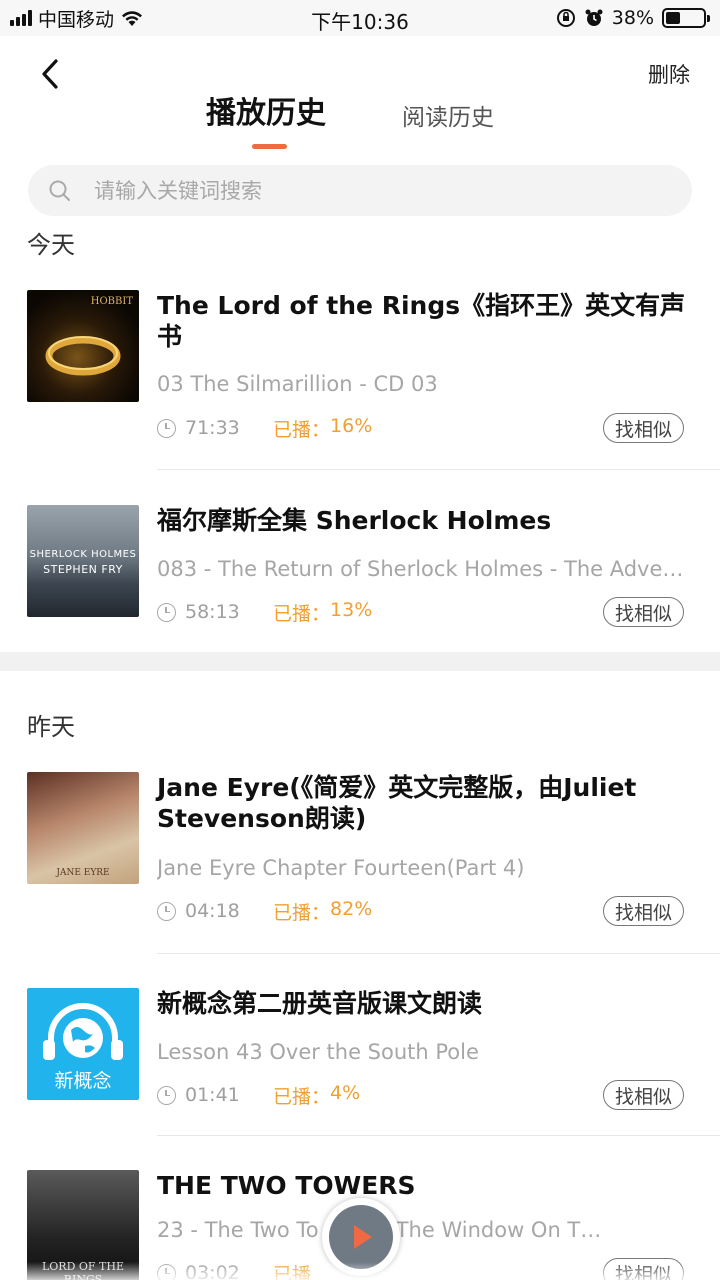 Image resolution: width=720 pixels, height=1280 pixels. What do you see at coordinates (83, 1031) in the screenshot?
I see `headphone-globe-icon` at bounding box center [83, 1031].